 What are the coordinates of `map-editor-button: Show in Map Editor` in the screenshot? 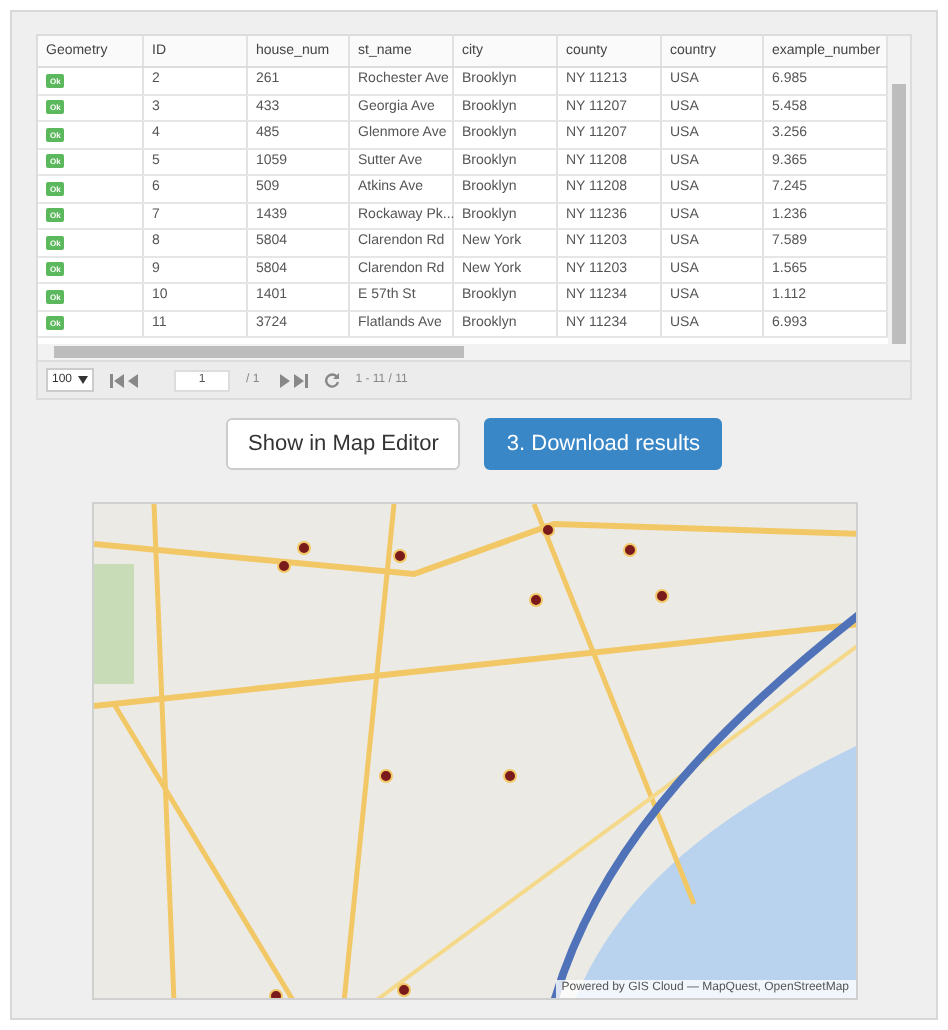 It's located at (343, 444).